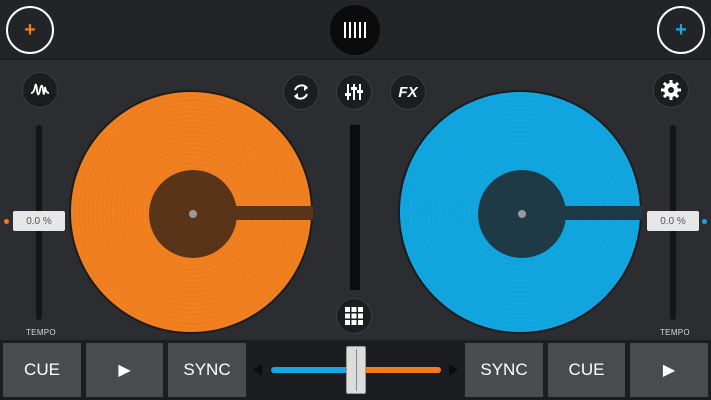  Describe the element at coordinates (402, 370) in the screenshot. I see `crossfader-right-track` at that location.